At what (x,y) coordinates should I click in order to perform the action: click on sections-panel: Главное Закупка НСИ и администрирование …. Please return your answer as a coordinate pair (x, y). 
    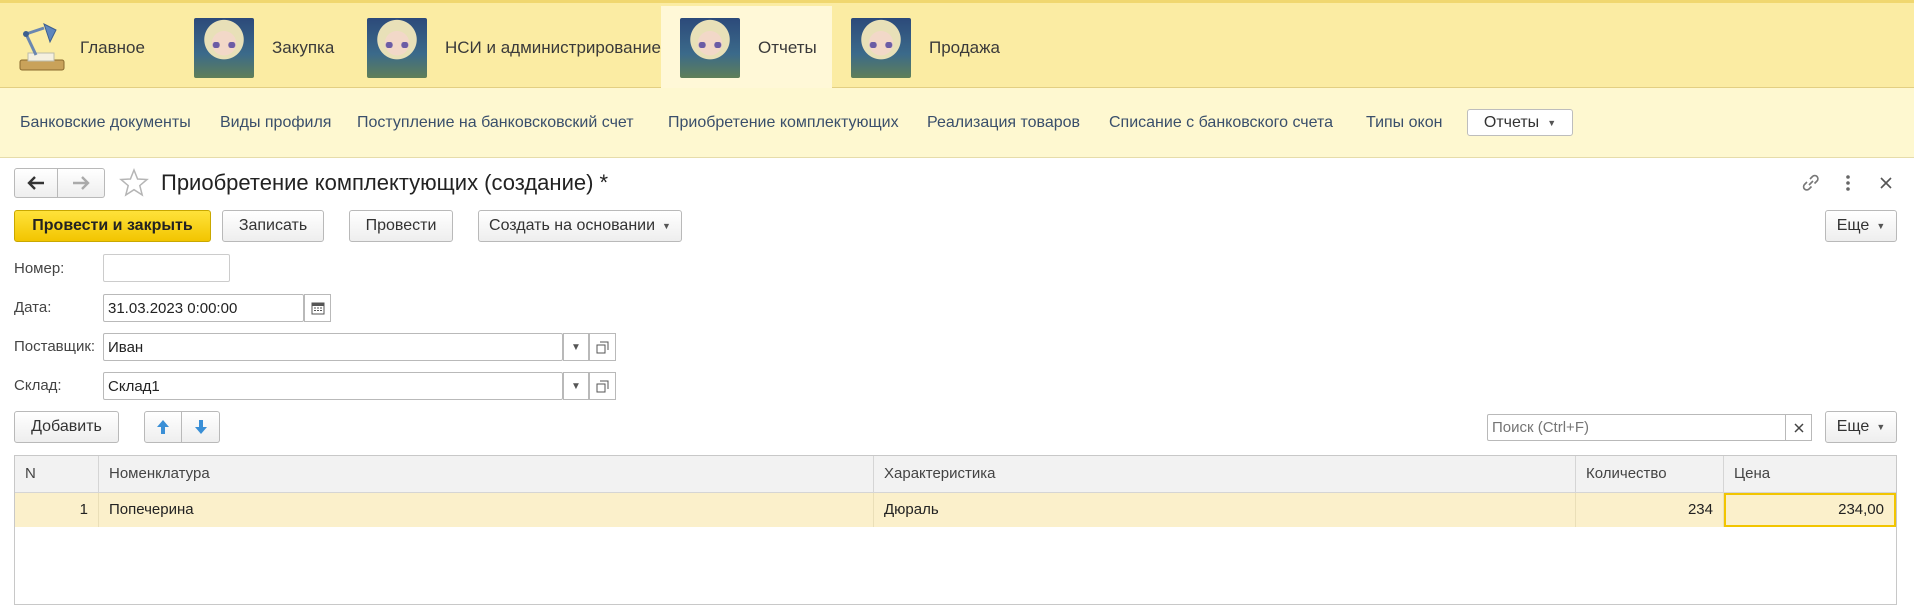
    Looking at the image, I should click on (957, 45).